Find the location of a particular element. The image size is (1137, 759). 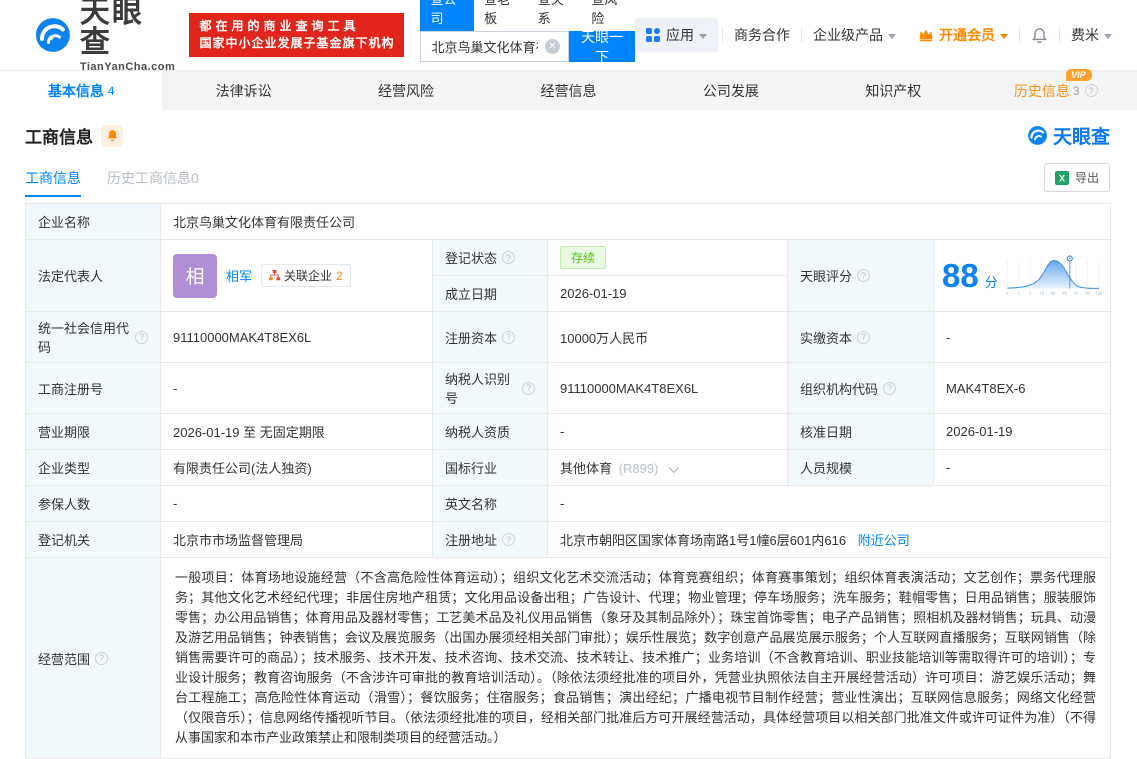

enterprise-menu: 企业级产品 is located at coordinates (854, 35).